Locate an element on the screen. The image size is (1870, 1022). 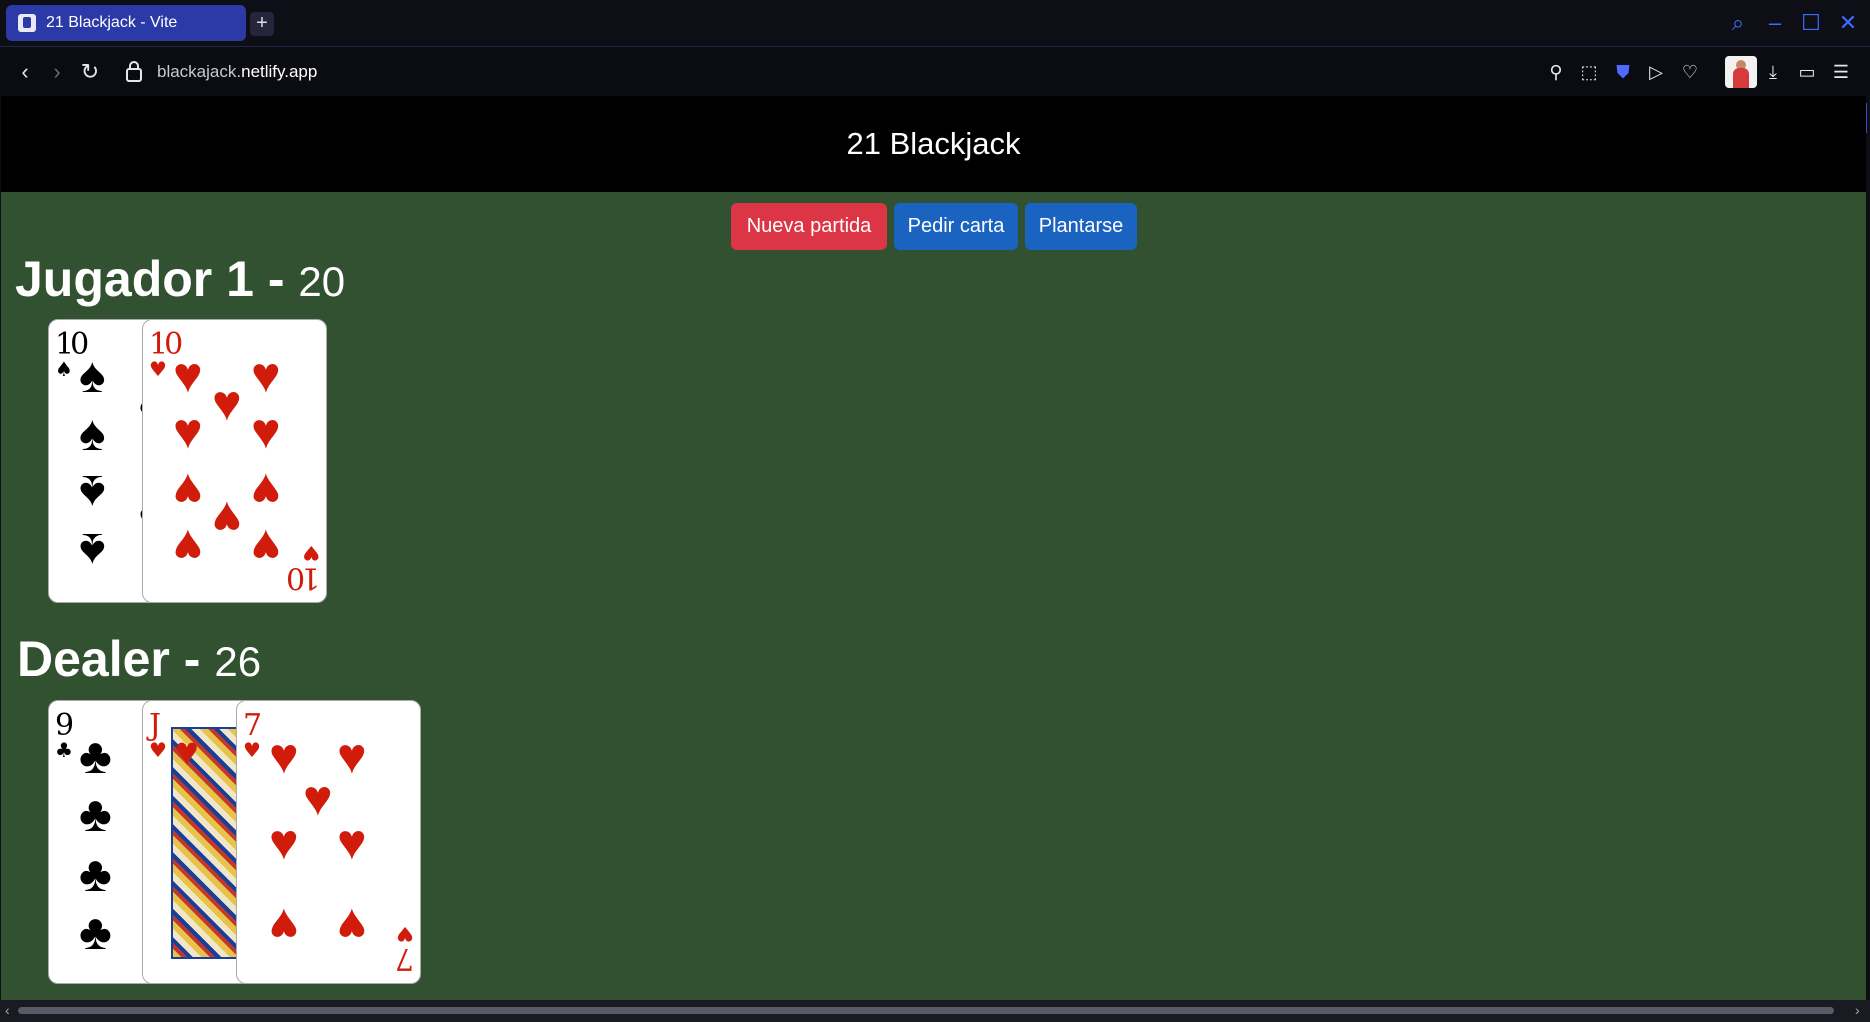
cards-favicon-icon is located at coordinates (27, 23).